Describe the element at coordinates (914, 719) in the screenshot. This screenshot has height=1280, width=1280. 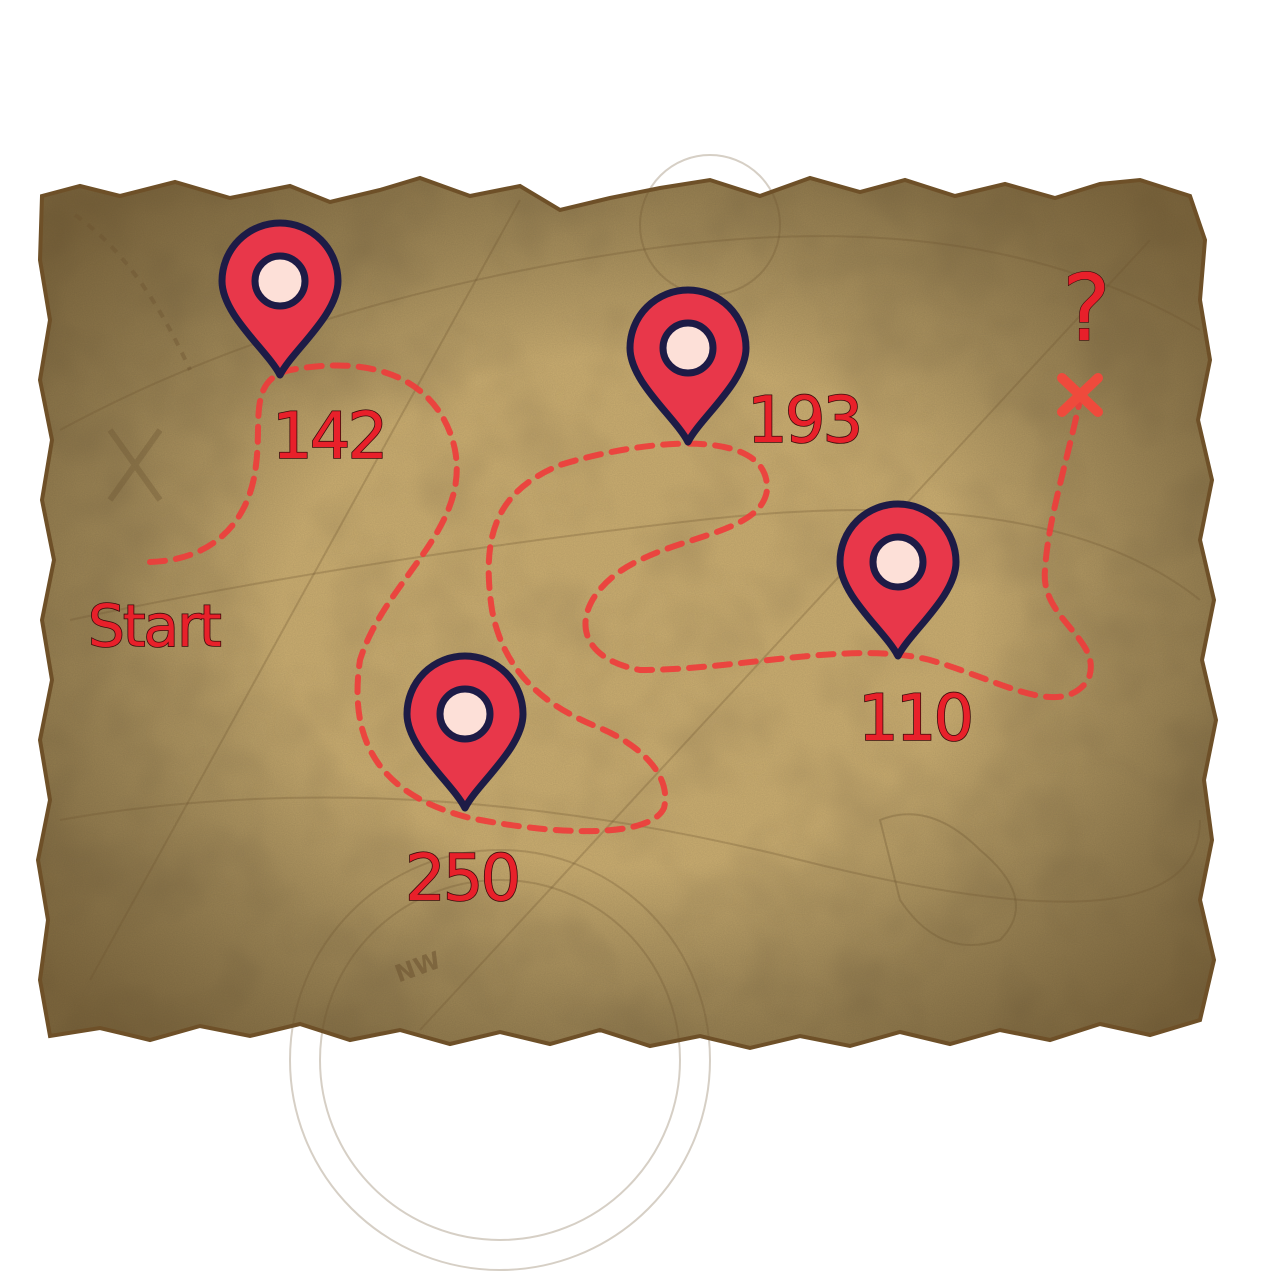
I see `waypoint-label: 110` at that location.